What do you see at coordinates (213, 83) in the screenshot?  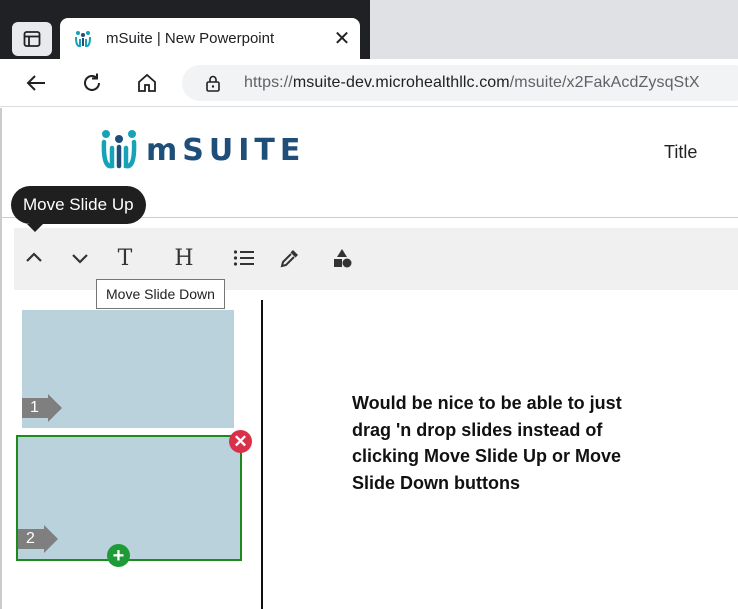 I see `lock-icon` at bounding box center [213, 83].